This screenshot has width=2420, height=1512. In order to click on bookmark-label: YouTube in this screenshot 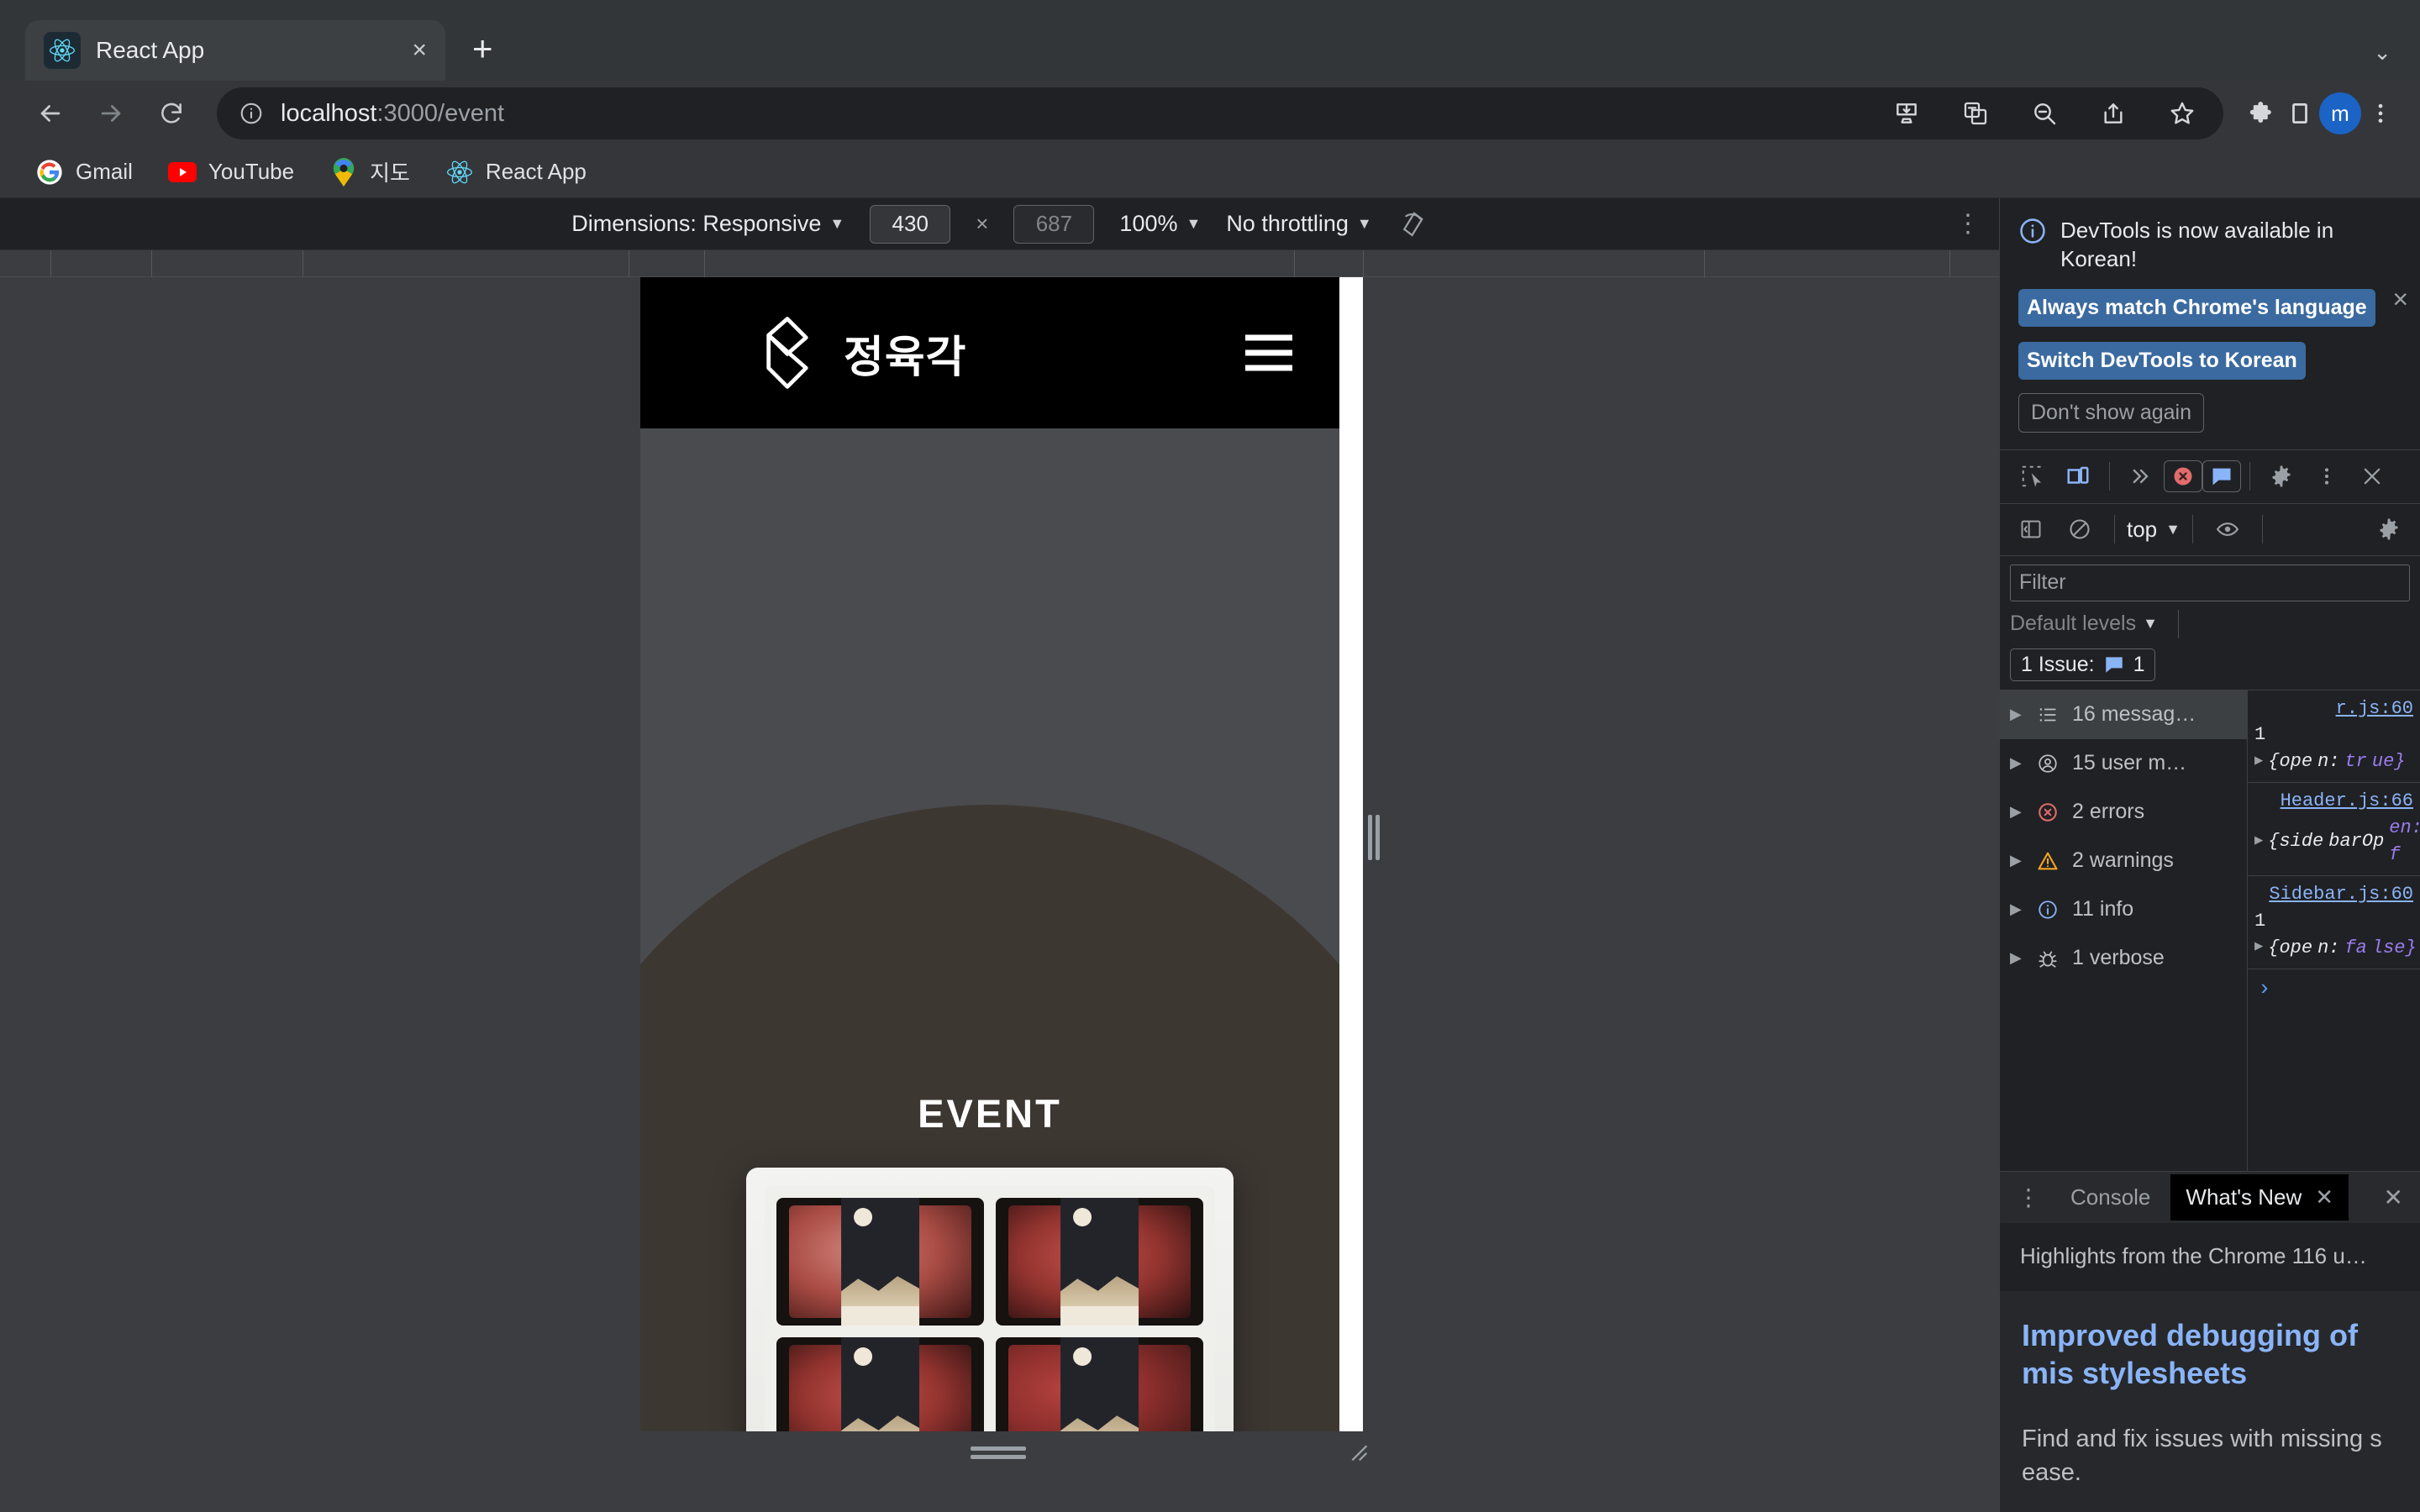, I will do `click(251, 171)`.